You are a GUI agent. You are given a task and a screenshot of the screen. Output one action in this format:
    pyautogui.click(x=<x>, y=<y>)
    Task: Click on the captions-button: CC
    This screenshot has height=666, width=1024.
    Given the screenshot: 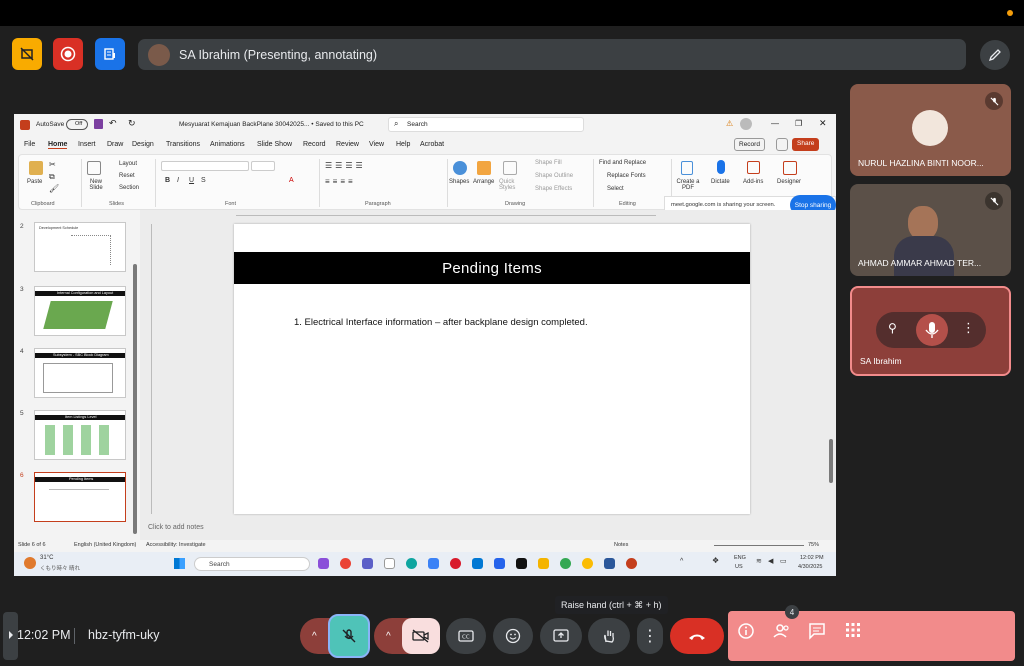 What is the action you would take?
    pyautogui.click(x=466, y=636)
    